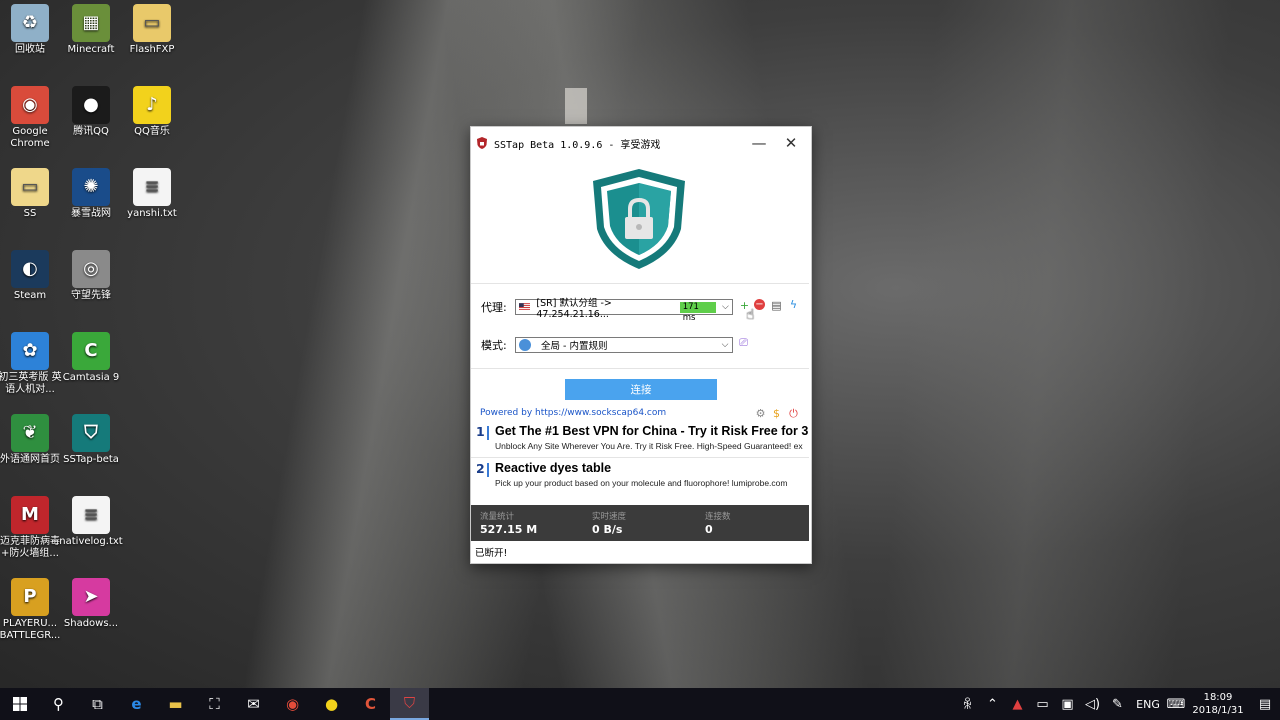 This screenshot has height=720, width=1280. I want to click on clock-time: 18:09, so click(1218, 697).